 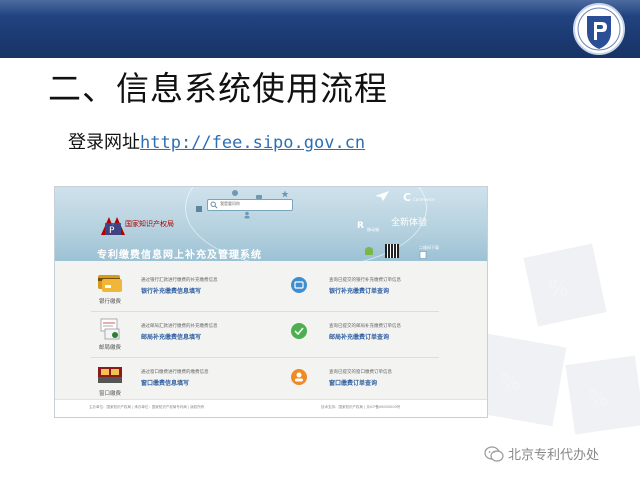 What do you see at coordinates (112, 231) in the screenshot?
I see `svg-text: P` at bounding box center [112, 231].